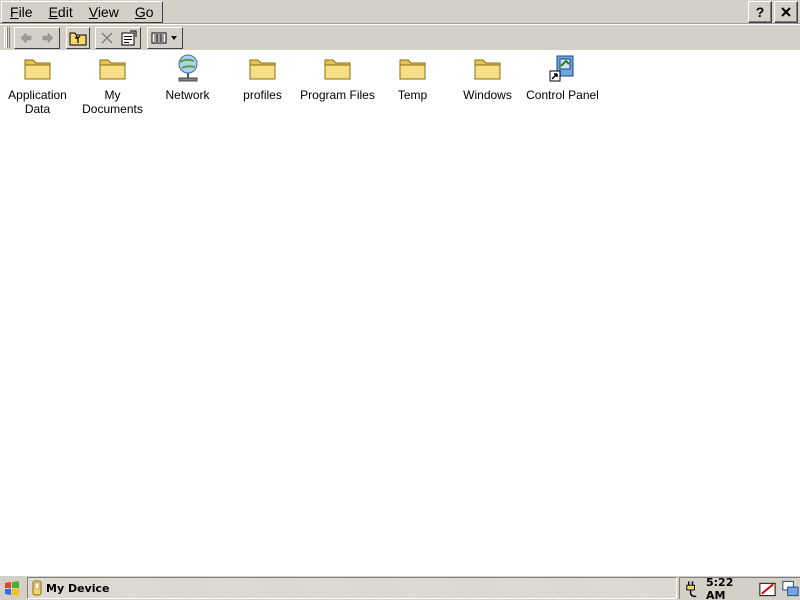  I want to click on start-button, so click(12, 588).